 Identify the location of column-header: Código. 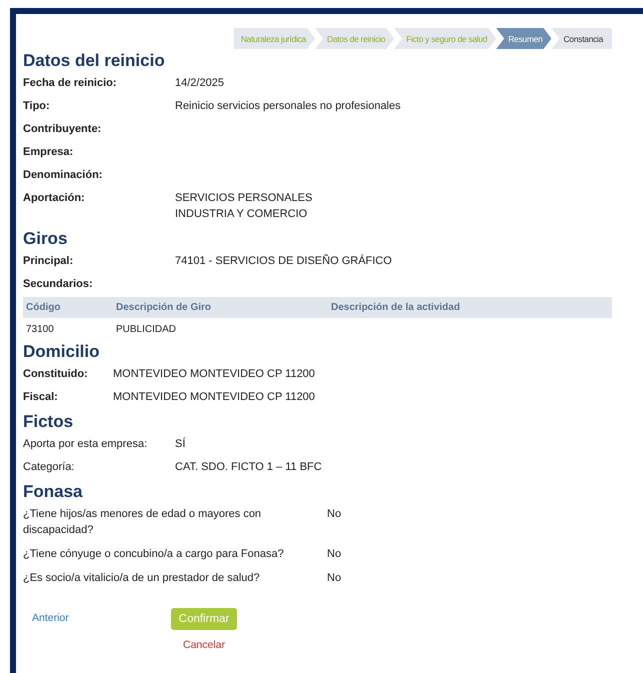
(44, 307).